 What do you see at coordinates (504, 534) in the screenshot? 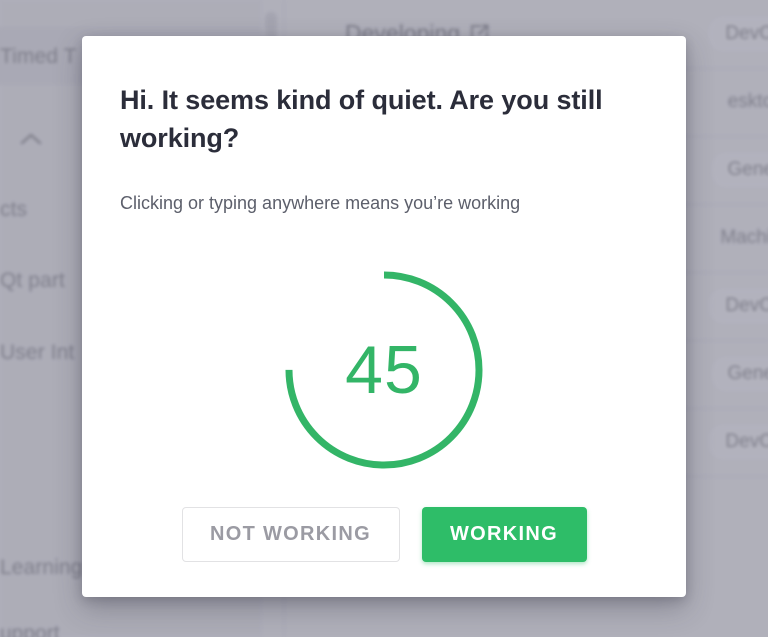
I see `working-button: WORKING` at bounding box center [504, 534].